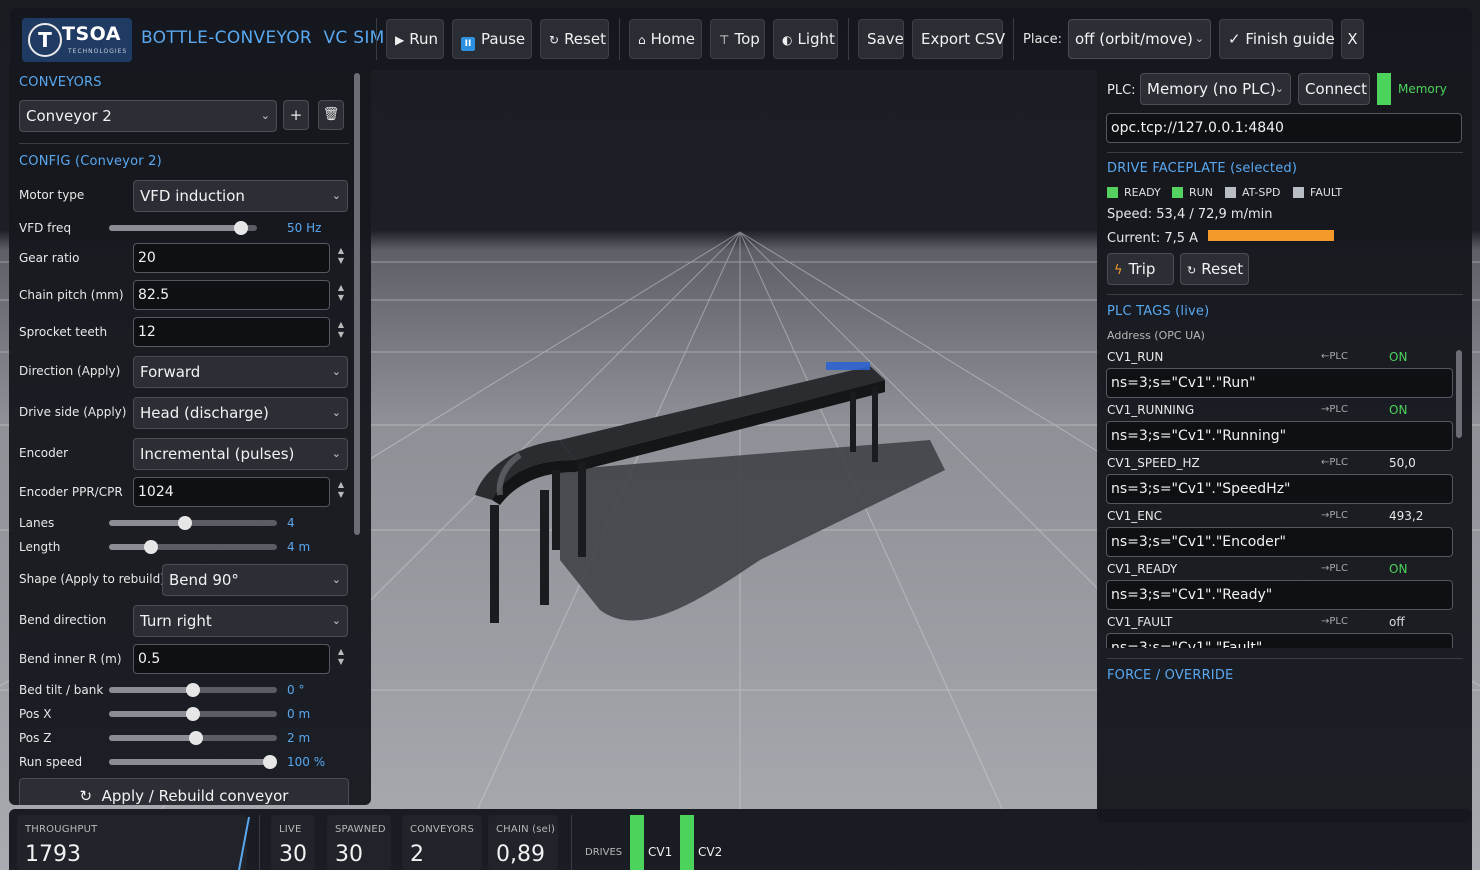 The image size is (1480, 870). What do you see at coordinates (881, 39) in the screenshot?
I see `save-button: Save` at bounding box center [881, 39].